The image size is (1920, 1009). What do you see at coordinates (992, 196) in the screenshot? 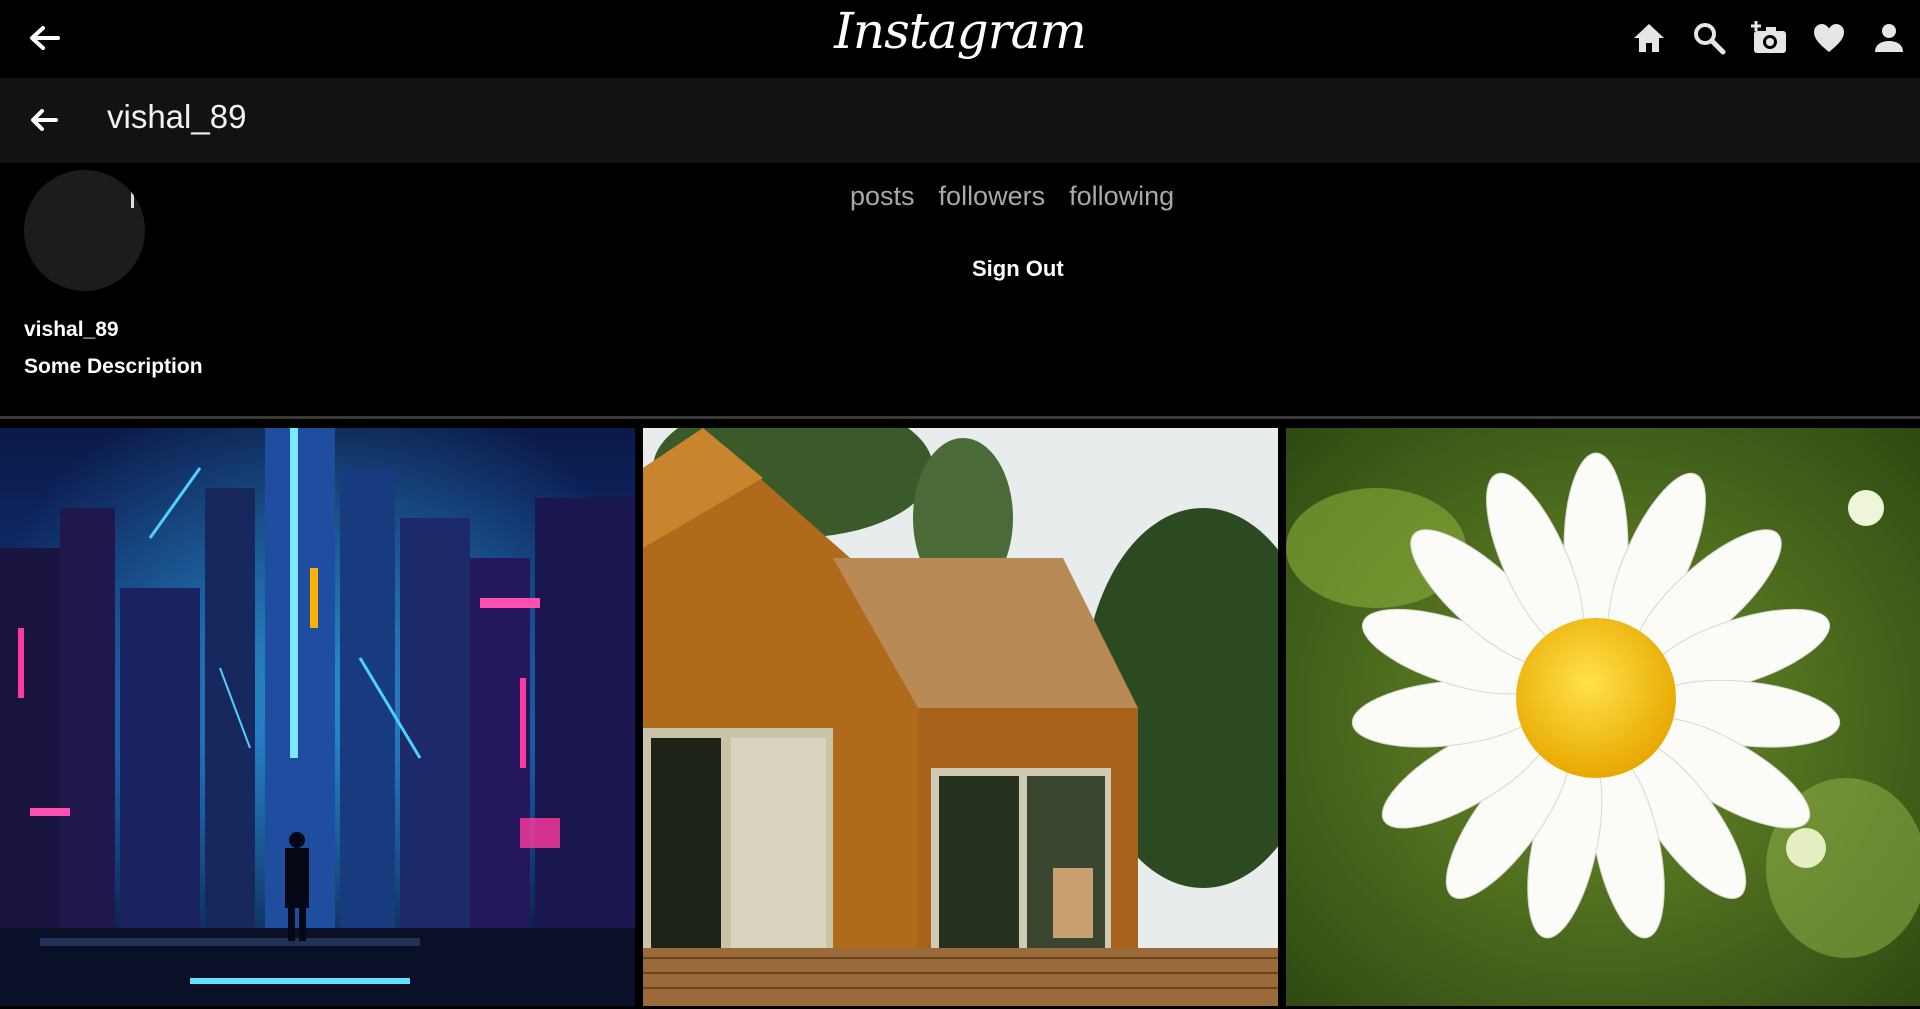
I see `followers-stat: followers` at bounding box center [992, 196].